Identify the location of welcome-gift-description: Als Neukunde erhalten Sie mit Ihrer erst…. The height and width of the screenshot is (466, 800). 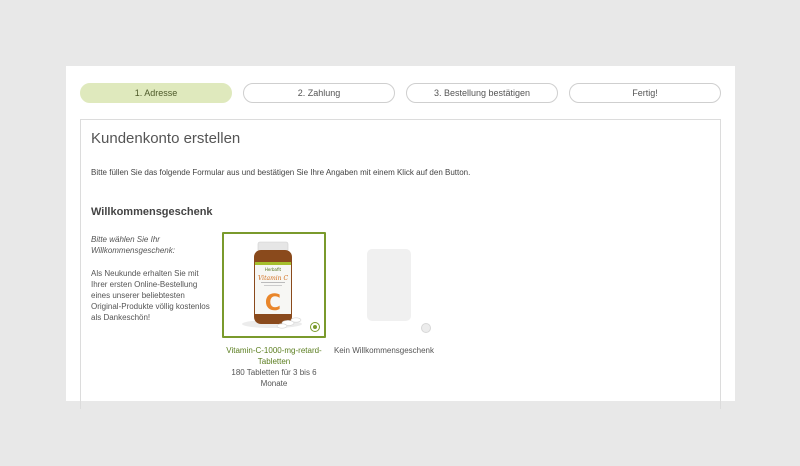
(150, 295).